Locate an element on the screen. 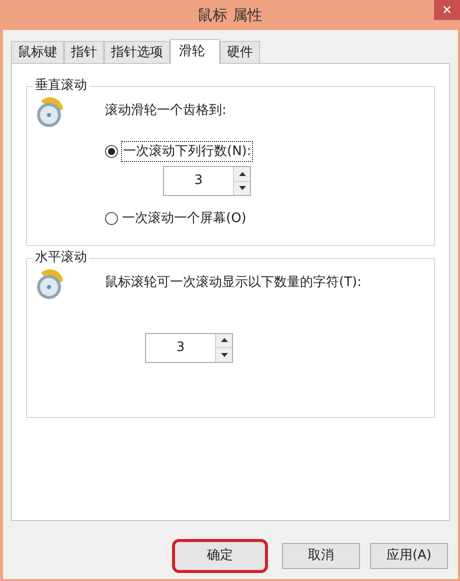 Image resolution: width=460 pixels, height=581 pixels. tab: 硬件 is located at coordinates (240, 52).